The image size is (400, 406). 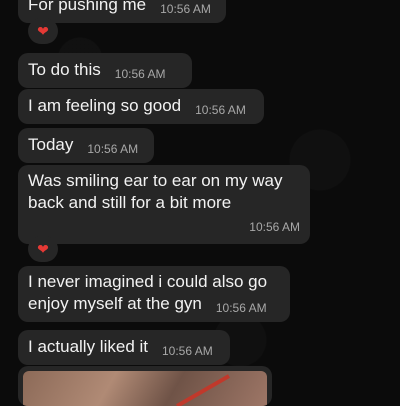 I want to click on message-bubble: To do this 10:56 AM, so click(x=105, y=70).